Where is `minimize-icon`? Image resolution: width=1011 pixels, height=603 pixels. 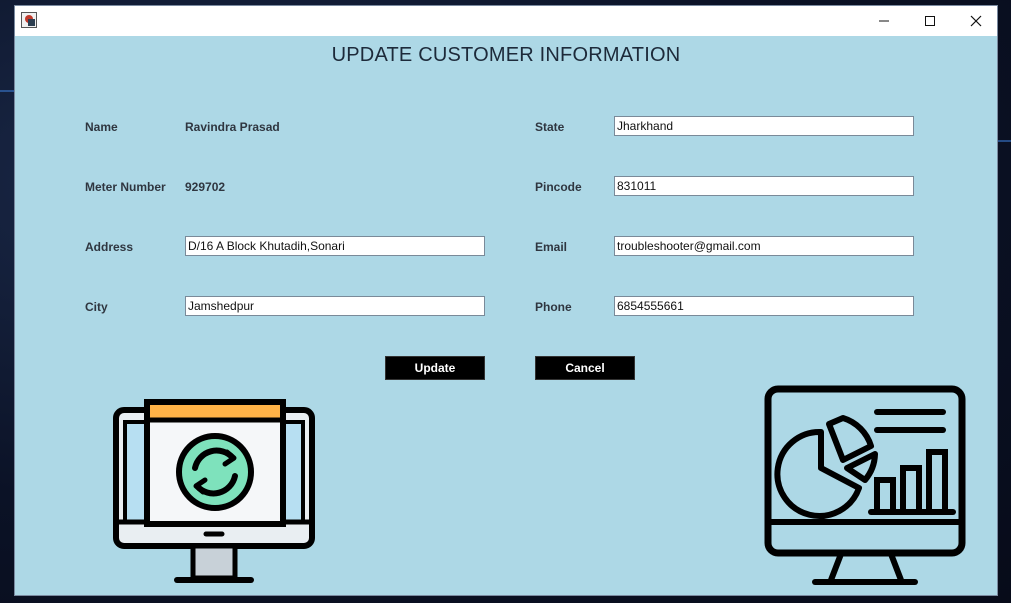 minimize-icon is located at coordinates (884, 21).